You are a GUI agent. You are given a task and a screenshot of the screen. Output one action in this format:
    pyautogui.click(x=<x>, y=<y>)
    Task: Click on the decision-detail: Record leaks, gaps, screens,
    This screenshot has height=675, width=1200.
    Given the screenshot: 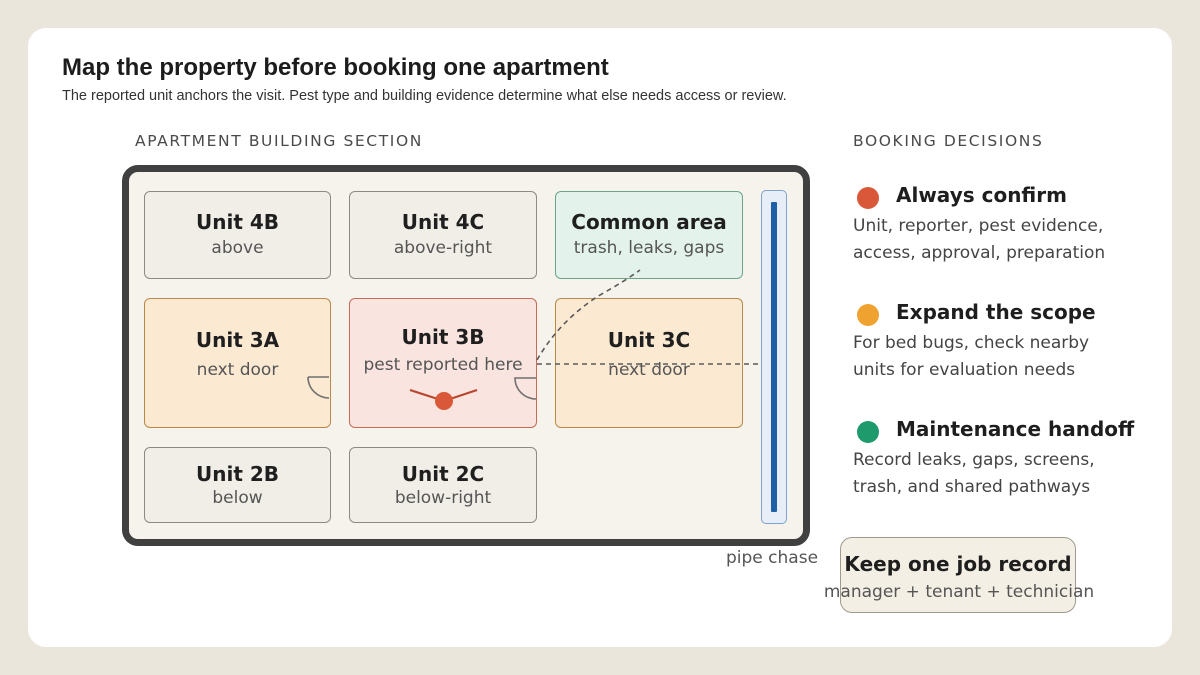 What is the action you would take?
    pyautogui.click(x=974, y=460)
    